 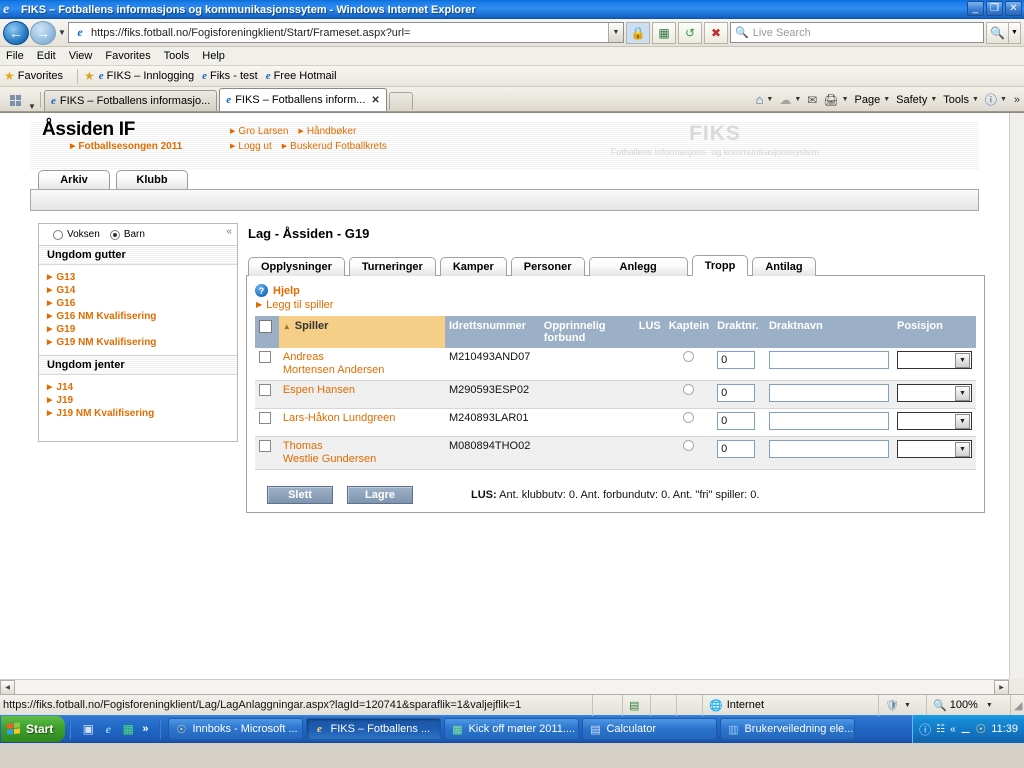 What do you see at coordinates (76, 234) in the screenshot?
I see `sidebar-radio-voksen: Voksen` at bounding box center [76, 234].